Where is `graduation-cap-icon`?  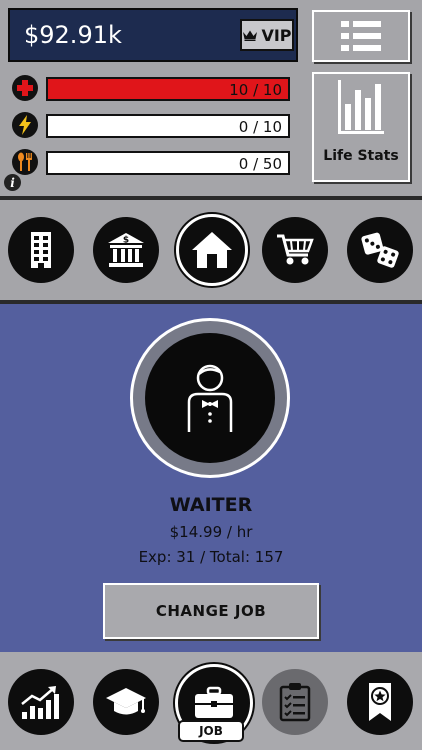
graduation-cap-icon is located at coordinates (126, 701).